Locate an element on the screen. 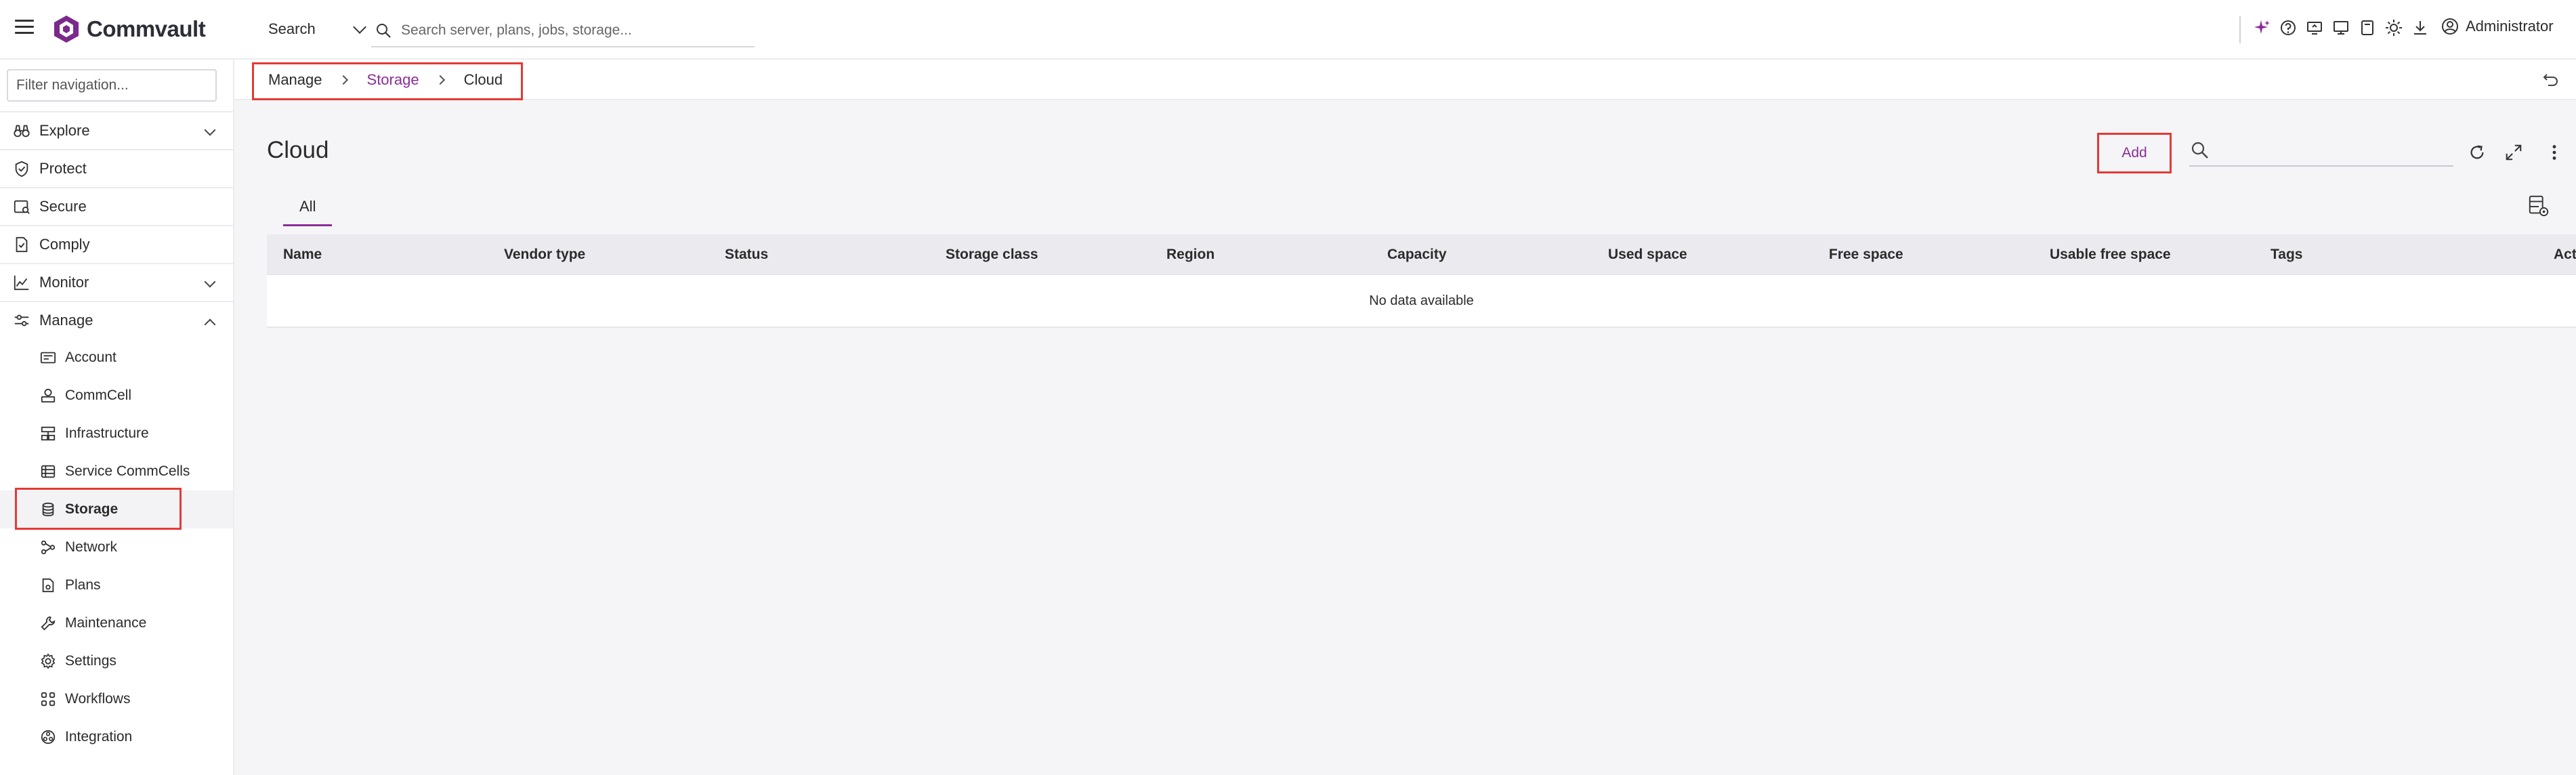 This screenshot has width=2576, height=775. sidebar-item-protect: Protect is located at coordinates (116, 168).